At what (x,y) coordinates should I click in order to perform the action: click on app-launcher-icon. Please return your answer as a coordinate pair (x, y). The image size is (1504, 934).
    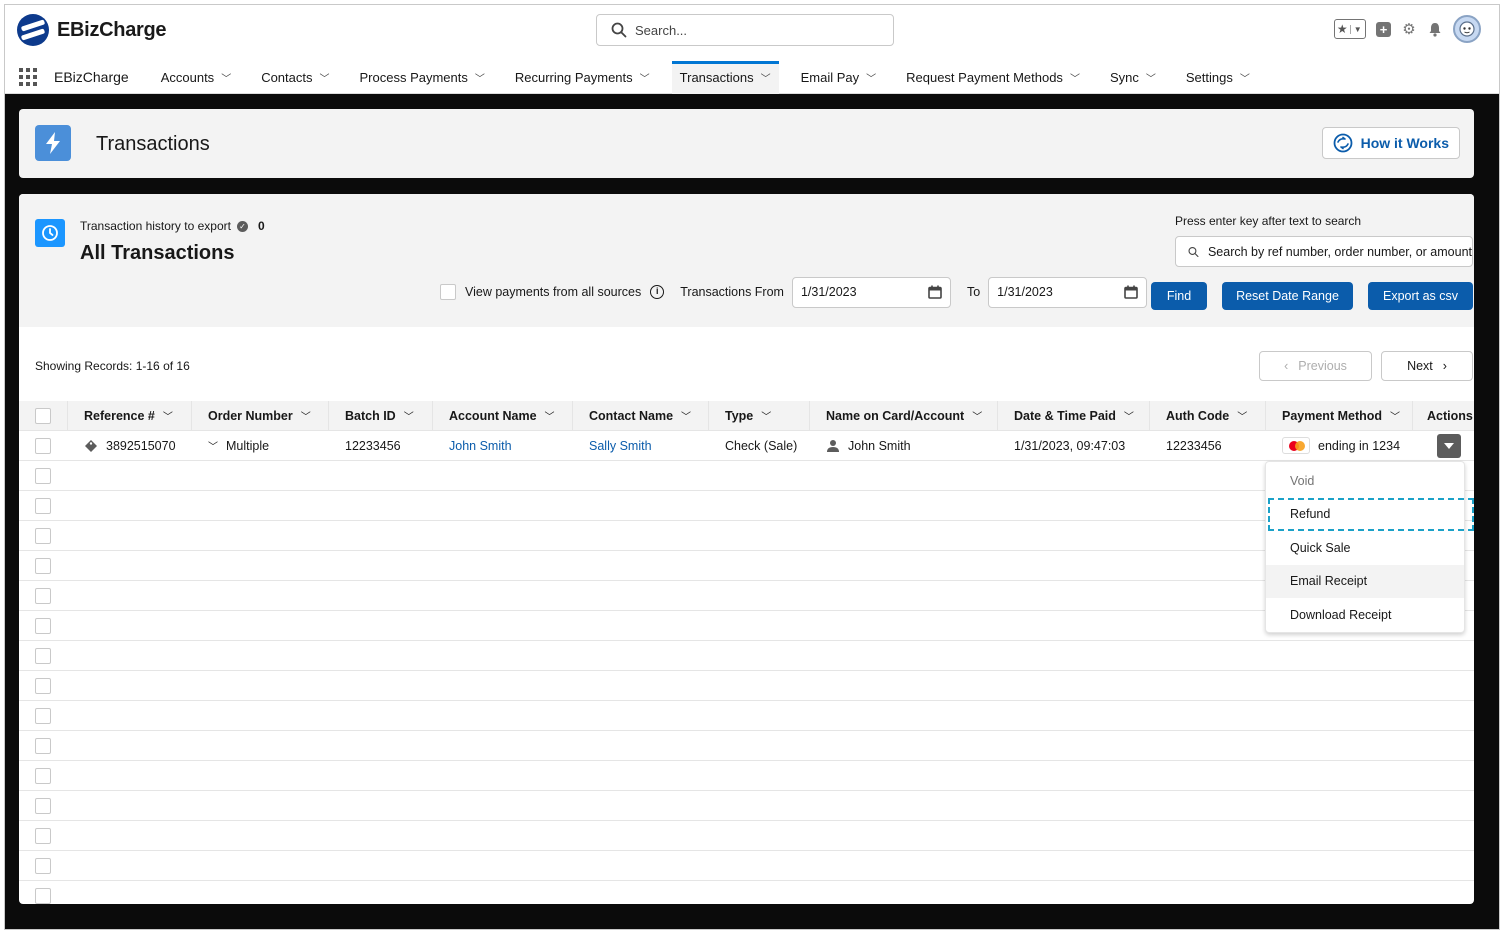
    Looking at the image, I should click on (28, 77).